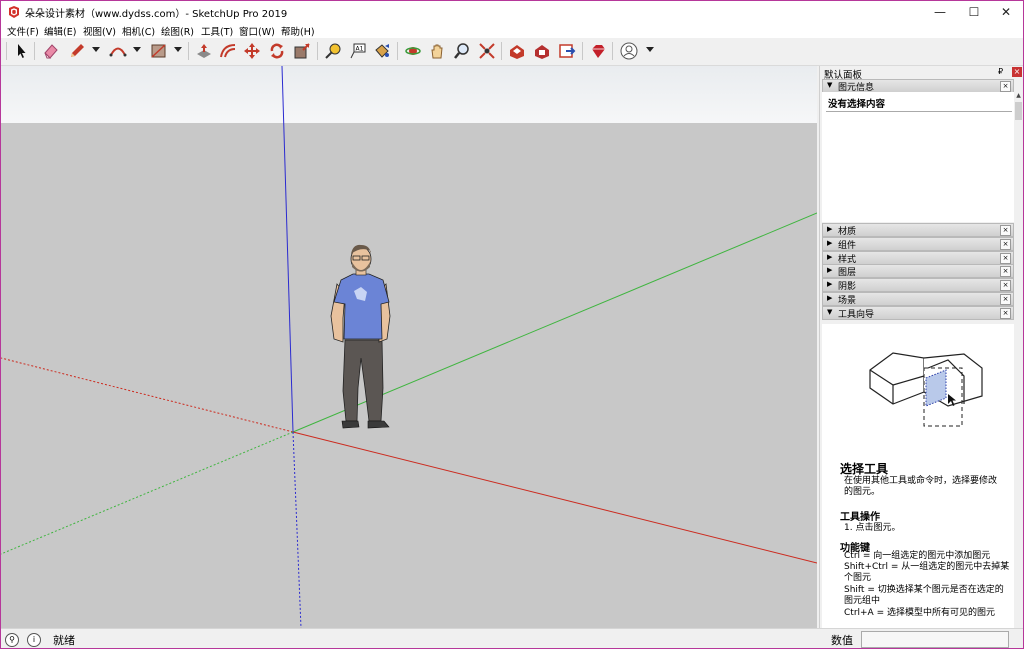 The width and height of the screenshot is (1024, 649). What do you see at coordinates (1018, 96) in the screenshot?
I see `scroll-up-icon: ▲` at bounding box center [1018, 96].